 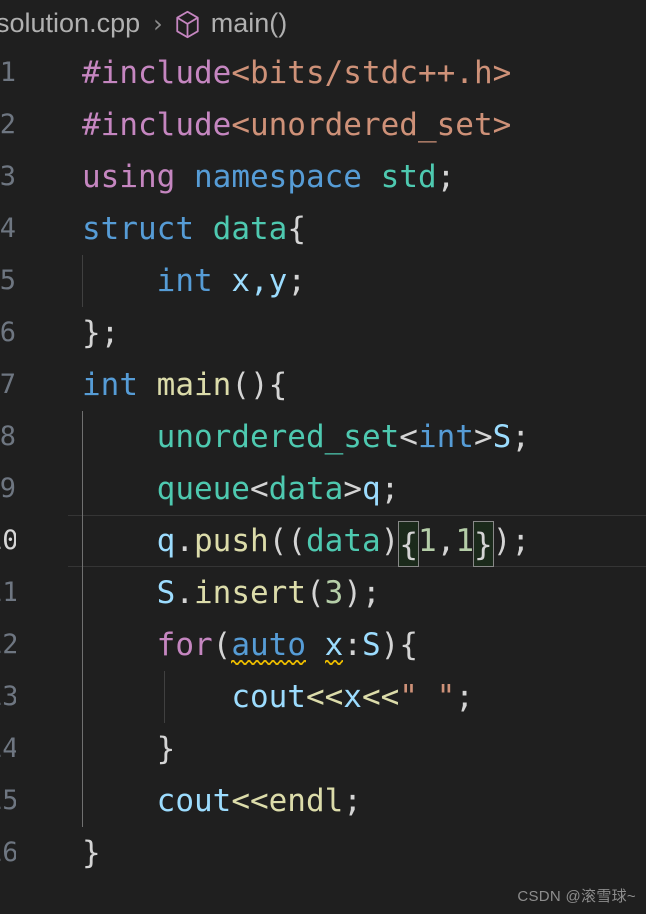 What do you see at coordinates (8, 852) in the screenshot?
I see `line-number: 16` at bounding box center [8, 852].